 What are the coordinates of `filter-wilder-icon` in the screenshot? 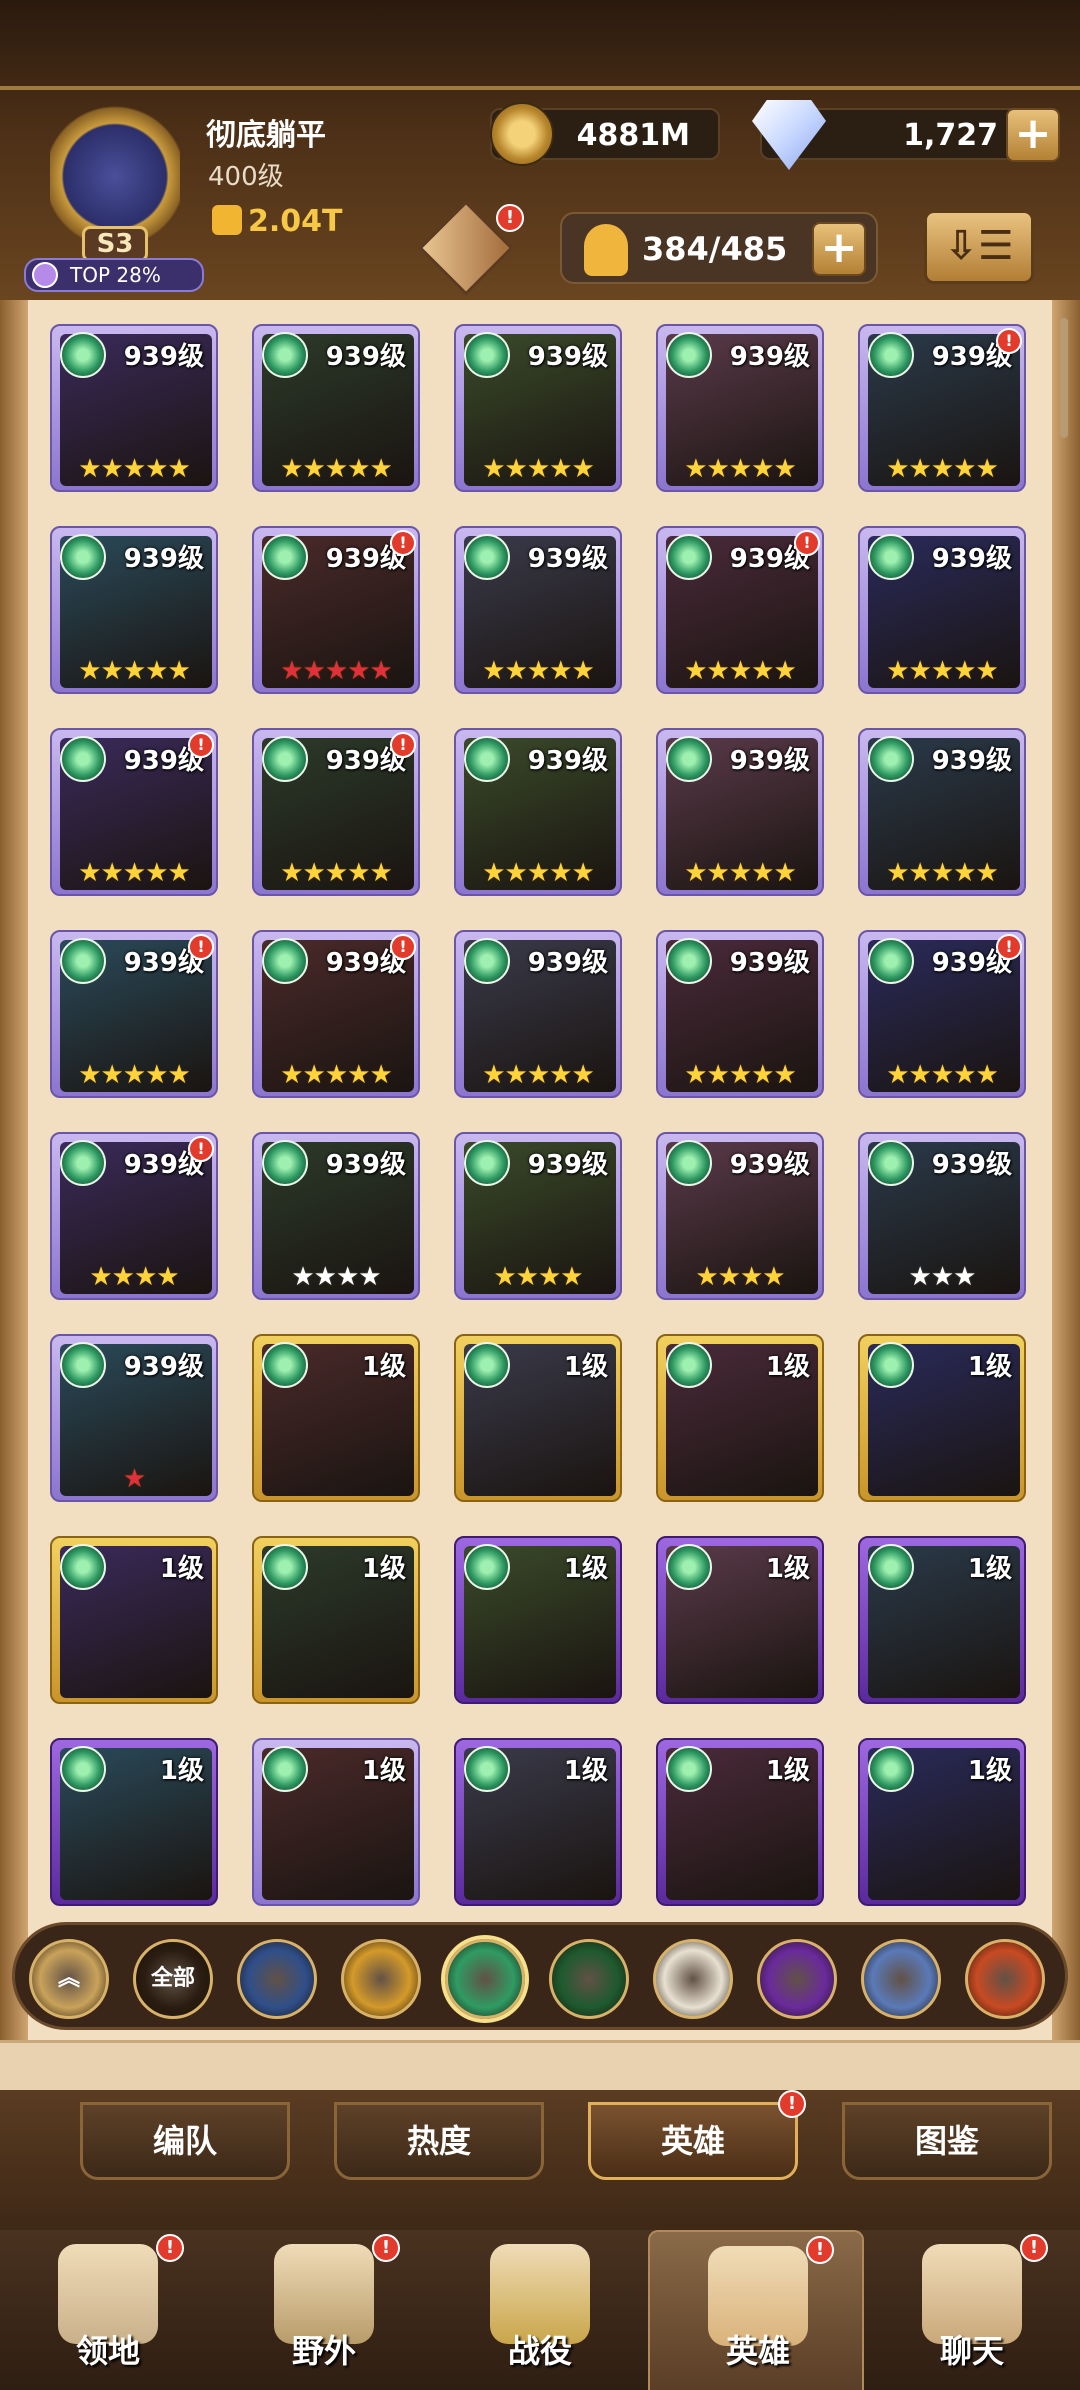 It's located at (485, 1979).